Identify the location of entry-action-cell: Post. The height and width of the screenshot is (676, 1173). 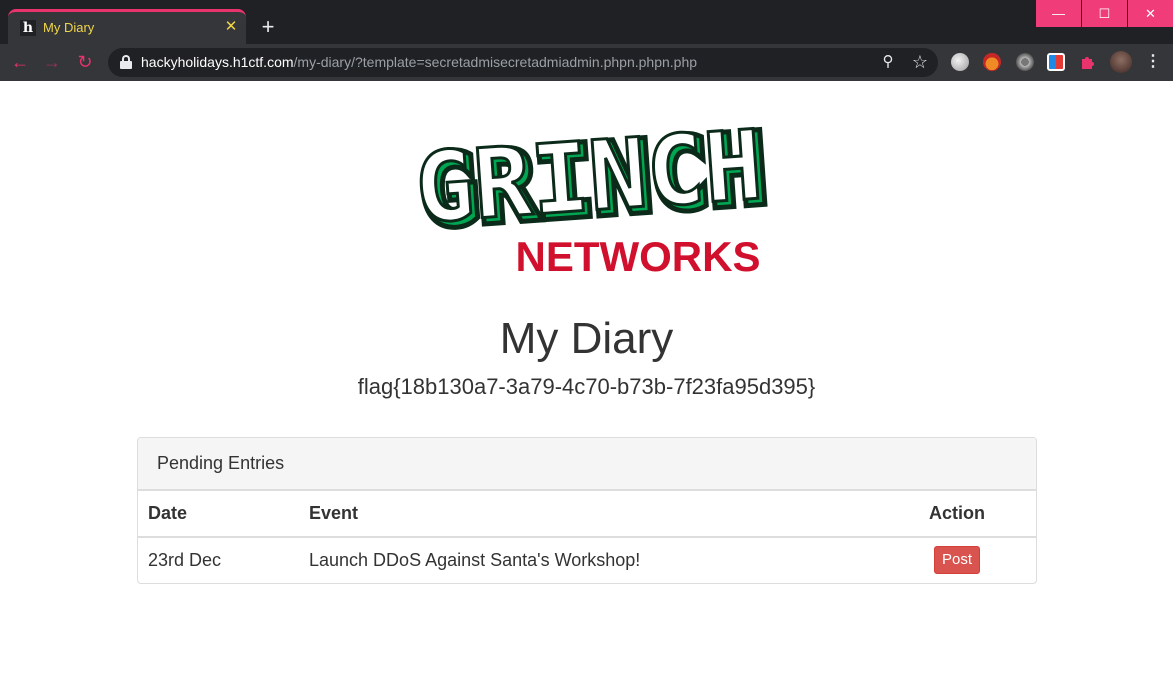
(976, 560).